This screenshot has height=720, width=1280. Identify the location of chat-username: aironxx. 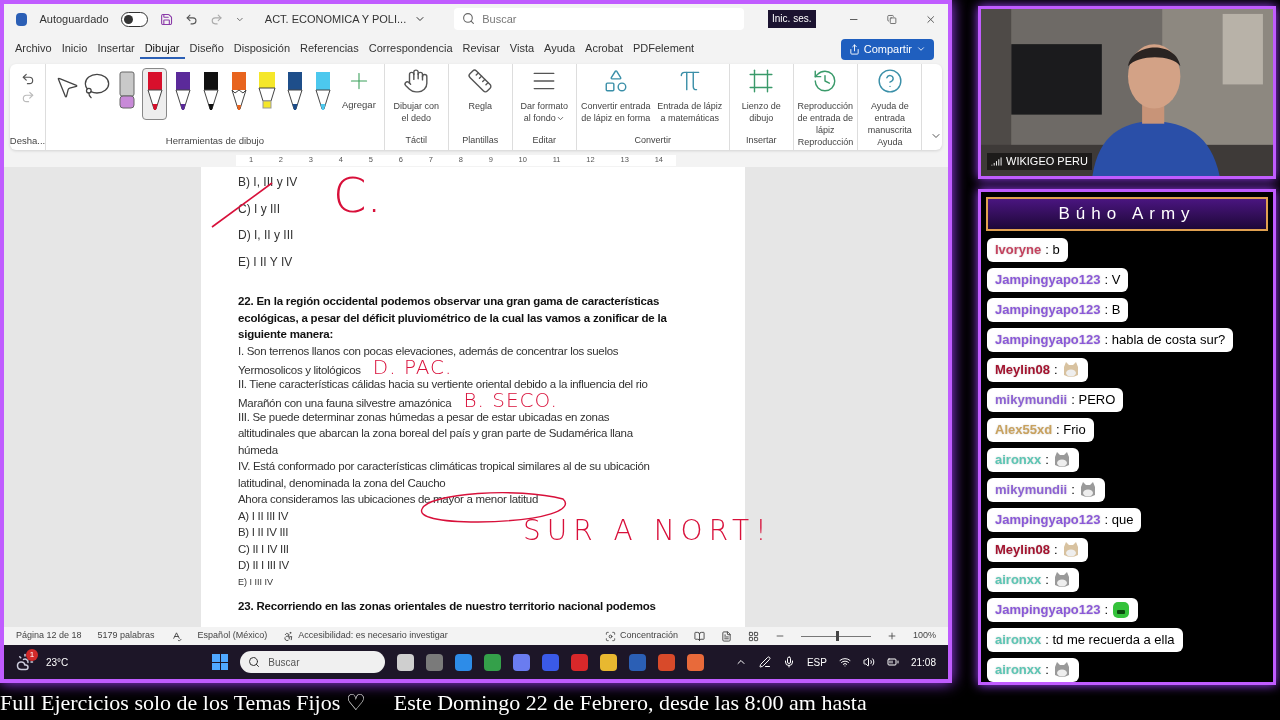
(1018, 670).